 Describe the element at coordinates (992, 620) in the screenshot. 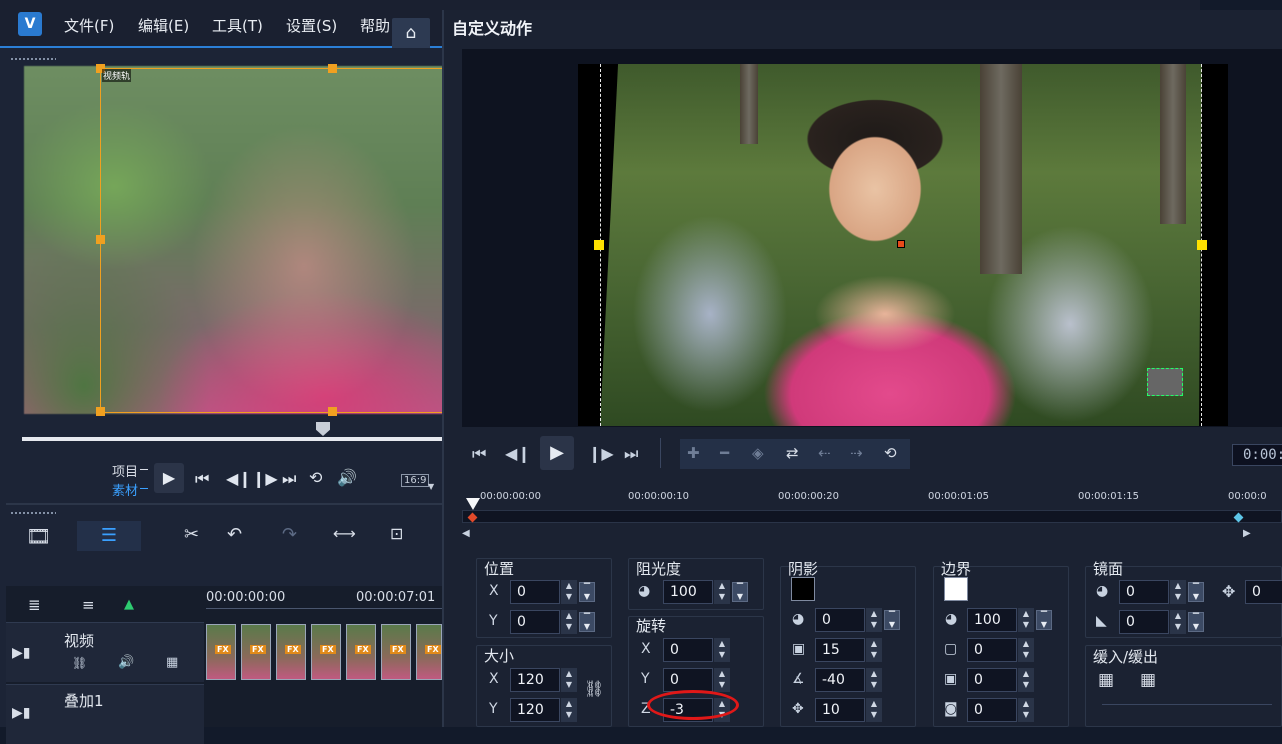

I see `border-opacity-field: 100` at that location.